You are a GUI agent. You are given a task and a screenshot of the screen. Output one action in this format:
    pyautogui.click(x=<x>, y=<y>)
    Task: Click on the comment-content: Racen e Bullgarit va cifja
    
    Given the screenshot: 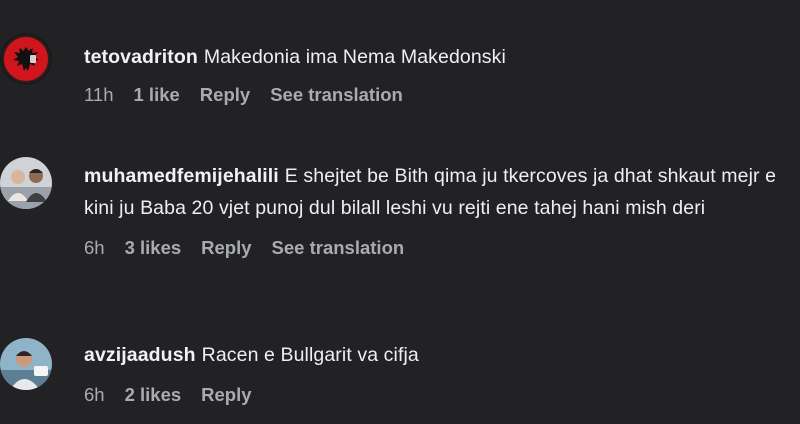 What is the action you would take?
    pyautogui.click(x=310, y=355)
    